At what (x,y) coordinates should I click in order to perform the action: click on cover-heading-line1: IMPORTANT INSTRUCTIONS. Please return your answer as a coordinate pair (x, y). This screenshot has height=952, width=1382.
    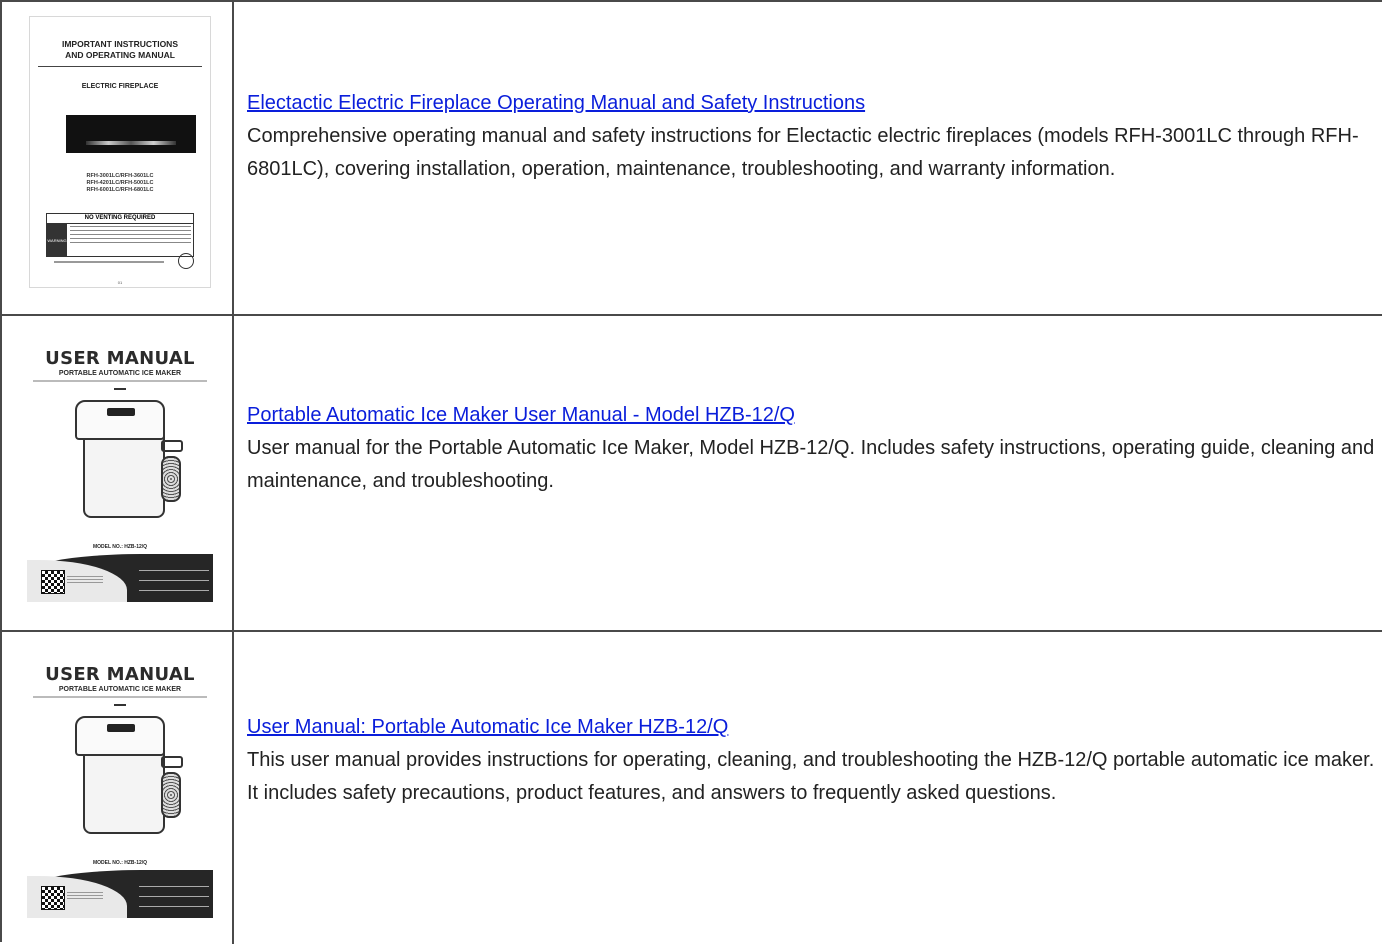
    Looking at the image, I should click on (119, 44).